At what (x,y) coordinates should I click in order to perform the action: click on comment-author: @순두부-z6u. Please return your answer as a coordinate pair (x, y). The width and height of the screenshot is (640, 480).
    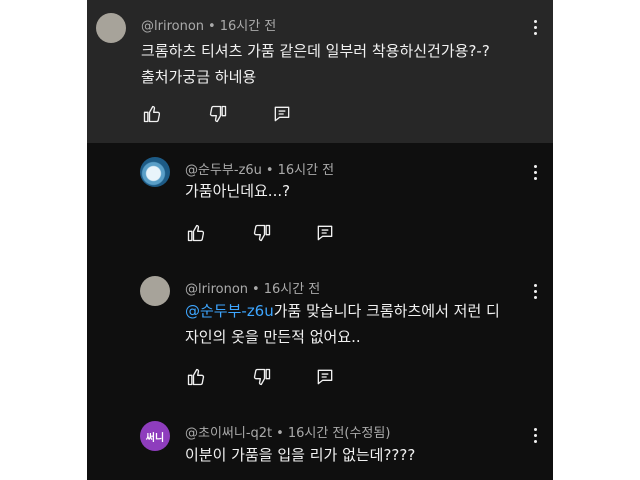
    Looking at the image, I should click on (223, 170).